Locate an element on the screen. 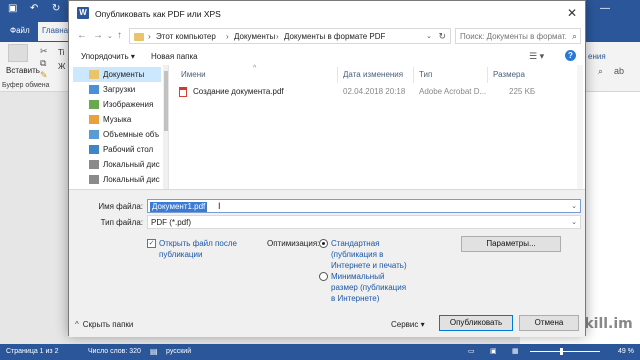 This screenshot has height=360, width=640. undo-icon: ↶ is located at coordinates (34, 8).